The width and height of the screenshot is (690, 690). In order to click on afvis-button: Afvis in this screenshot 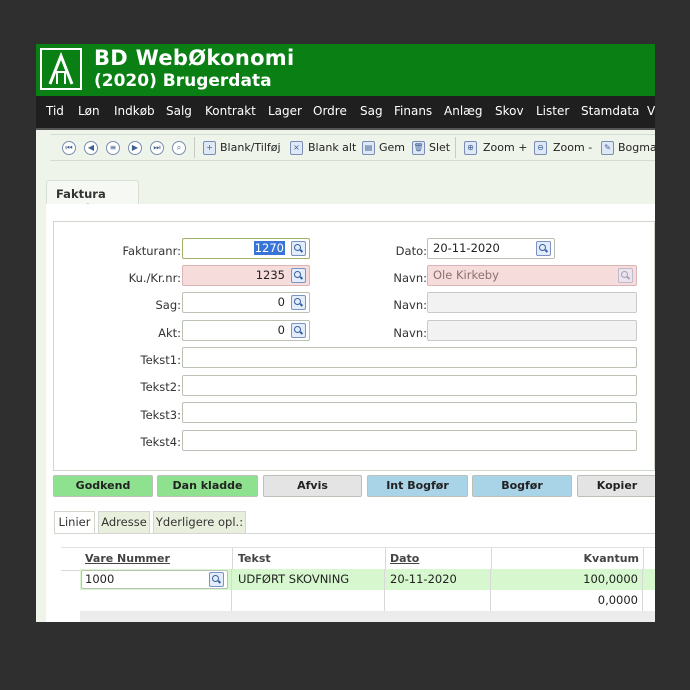, I will do `click(312, 486)`.